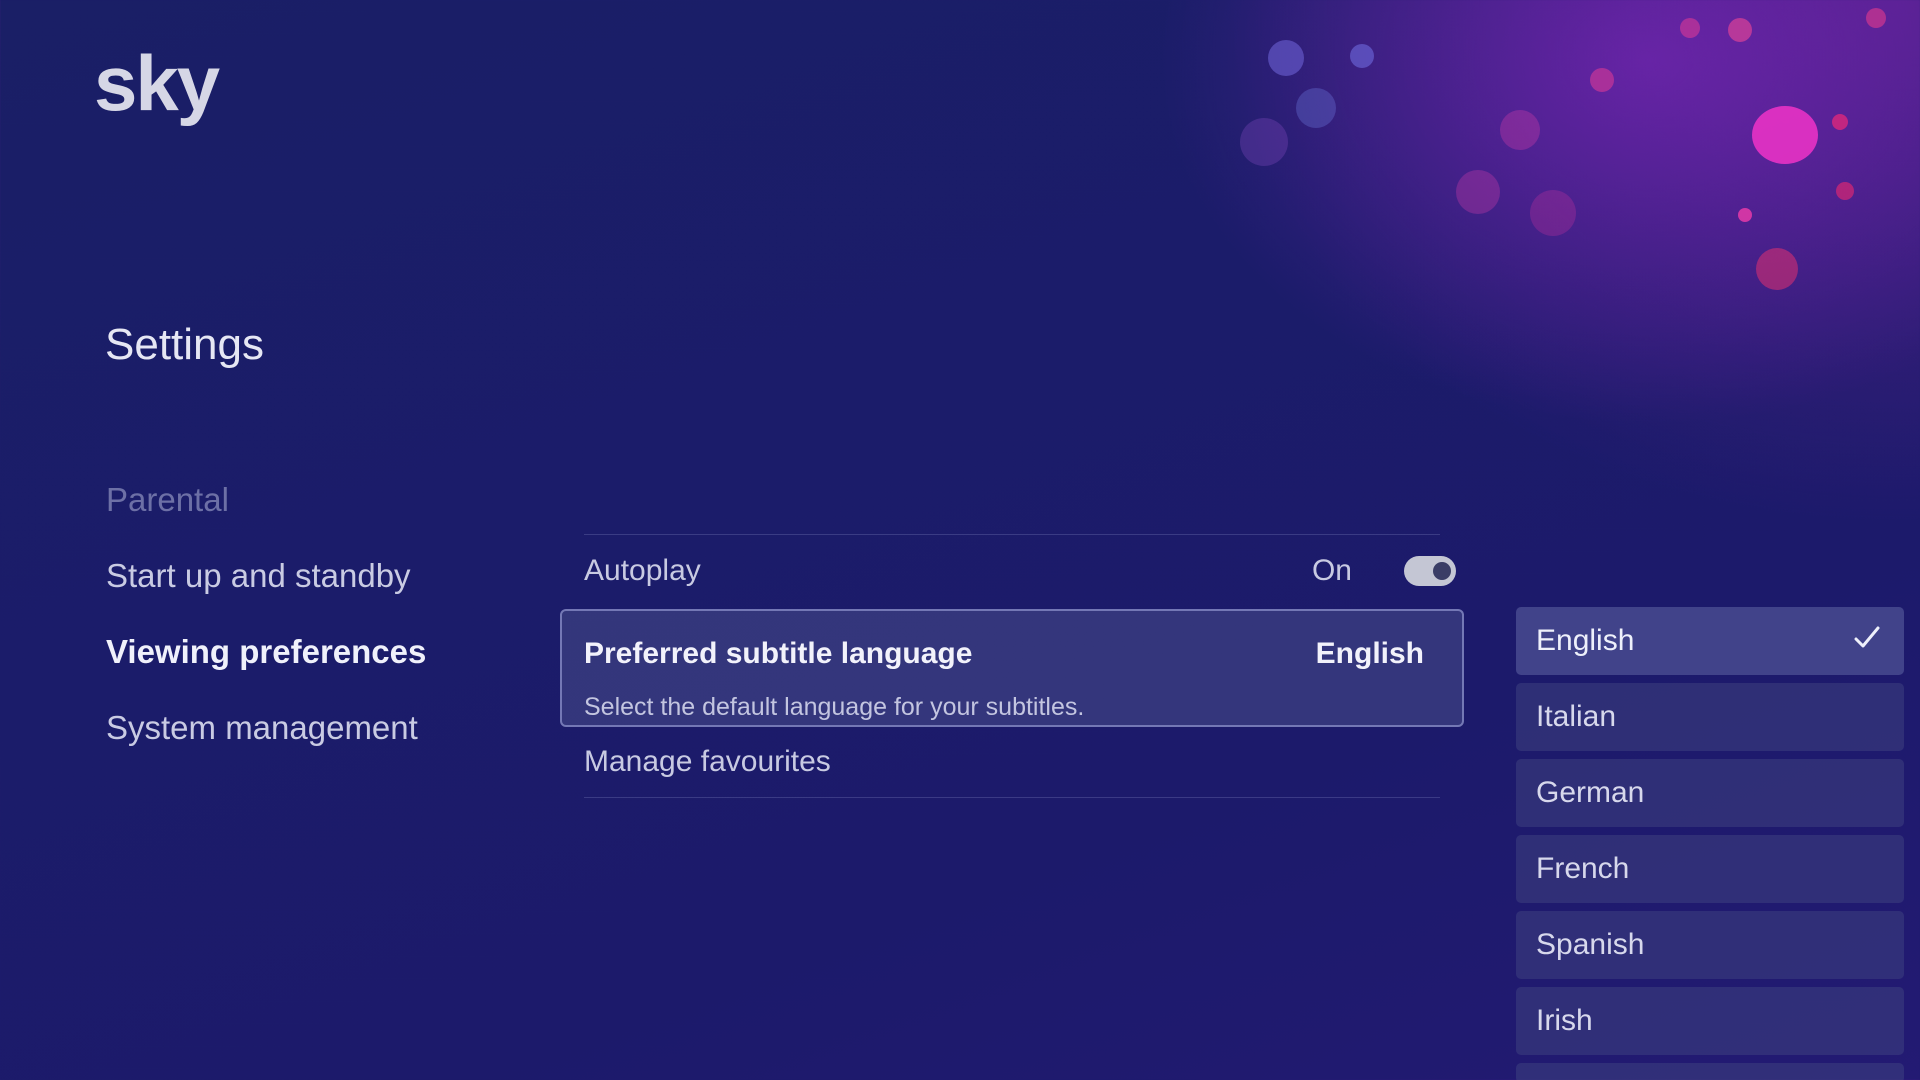 The width and height of the screenshot is (1920, 1080). I want to click on nav-item-system-management: System management, so click(266, 741).